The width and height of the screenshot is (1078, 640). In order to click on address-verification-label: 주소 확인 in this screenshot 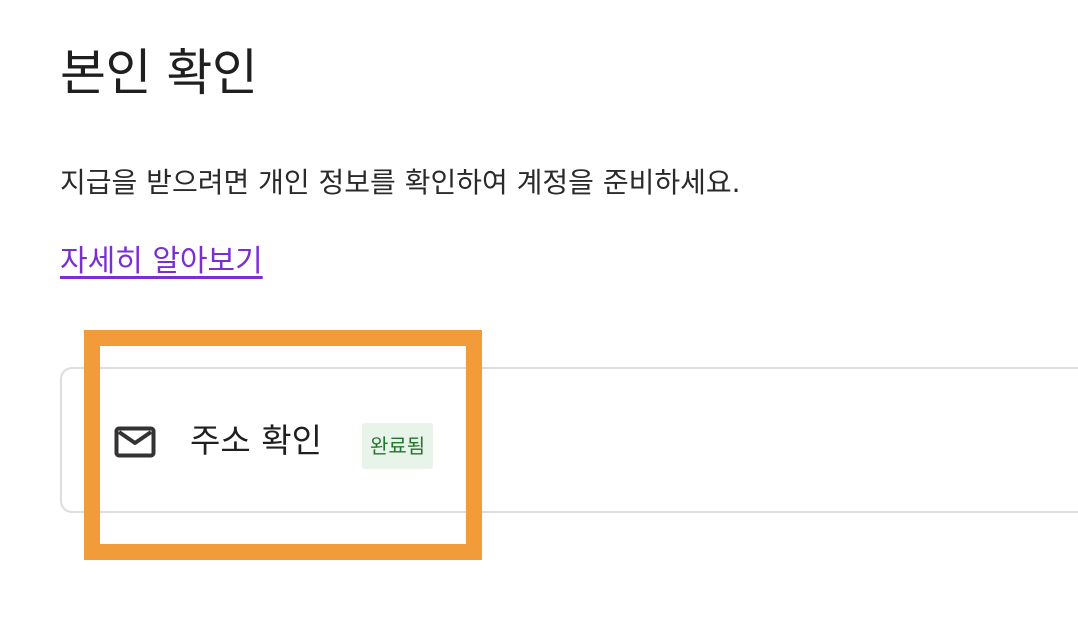, I will do `click(256, 440)`.